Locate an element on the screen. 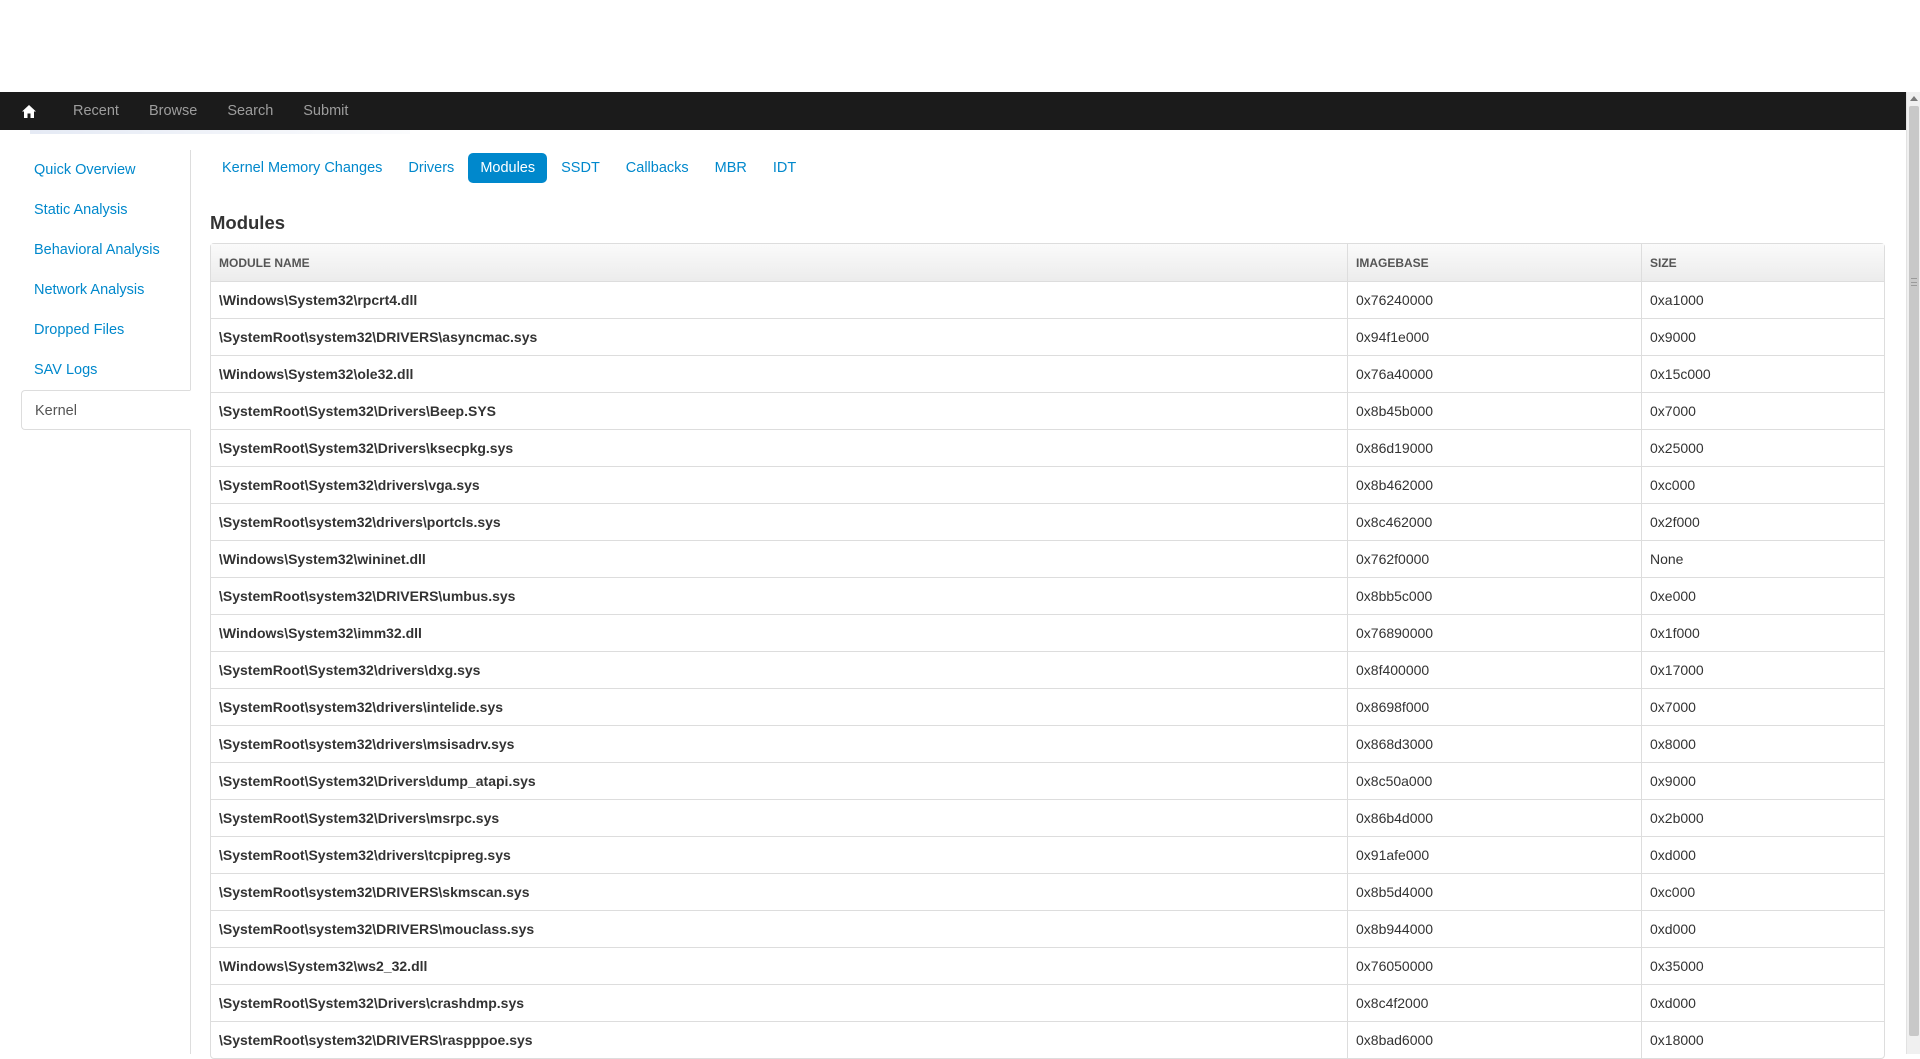 The image size is (1920, 1059). tab-kernel-memory-changes: Kernel Memory Changes is located at coordinates (302, 168).